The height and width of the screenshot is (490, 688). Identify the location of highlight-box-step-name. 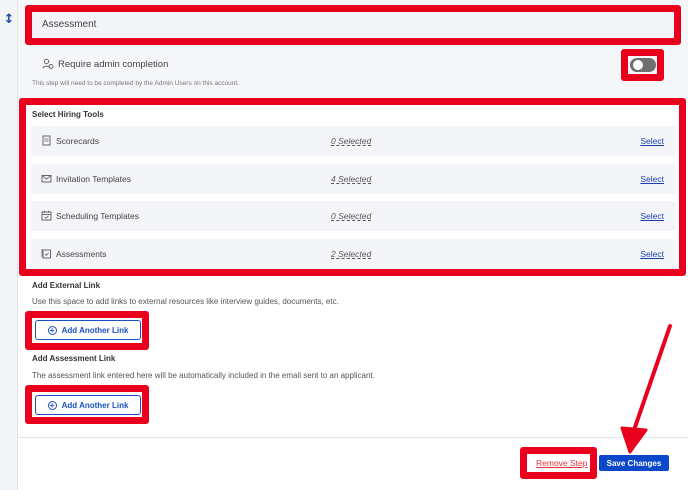
(353, 25).